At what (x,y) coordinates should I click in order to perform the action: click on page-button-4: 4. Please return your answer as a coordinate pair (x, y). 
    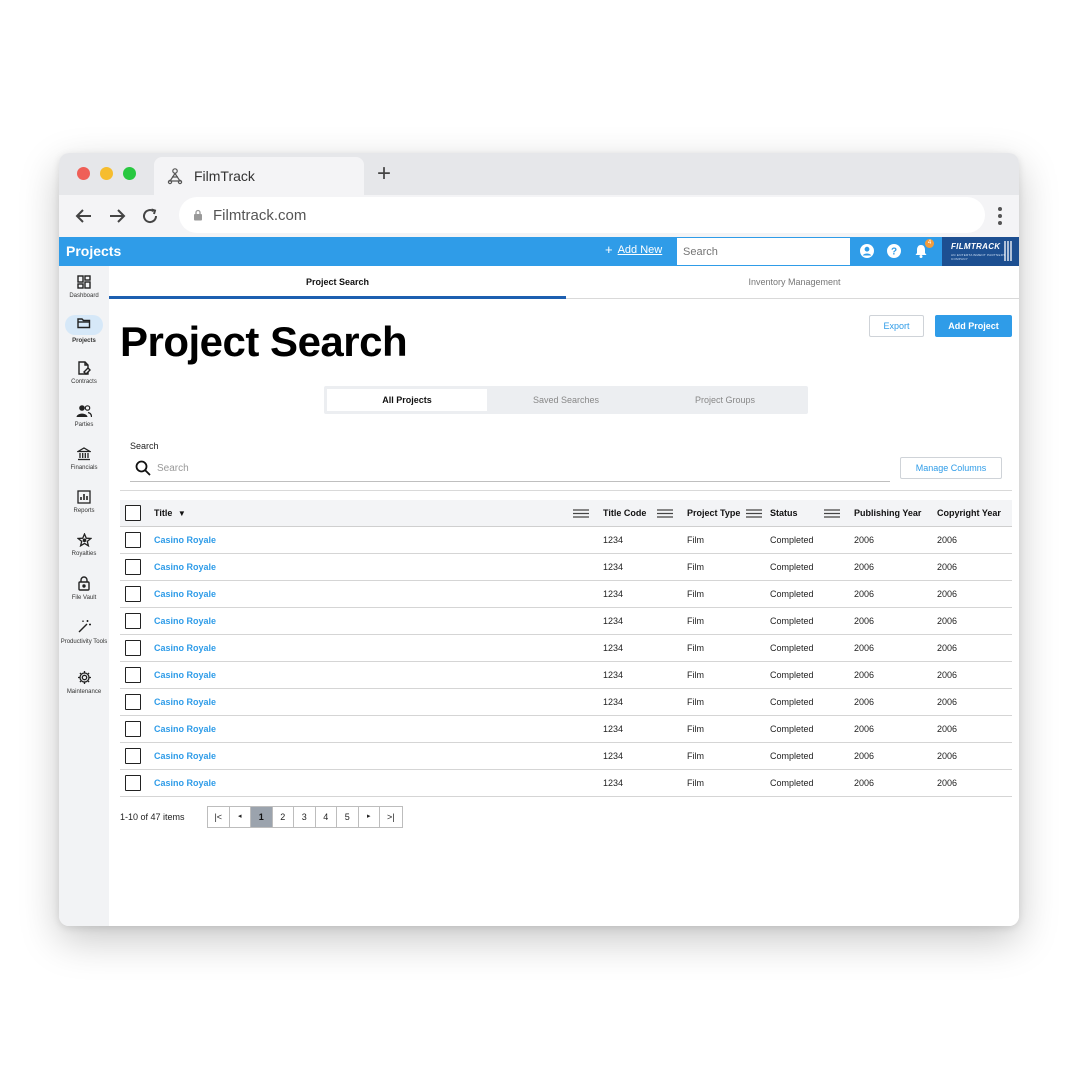
    Looking at the image, I should click on (326, 817).